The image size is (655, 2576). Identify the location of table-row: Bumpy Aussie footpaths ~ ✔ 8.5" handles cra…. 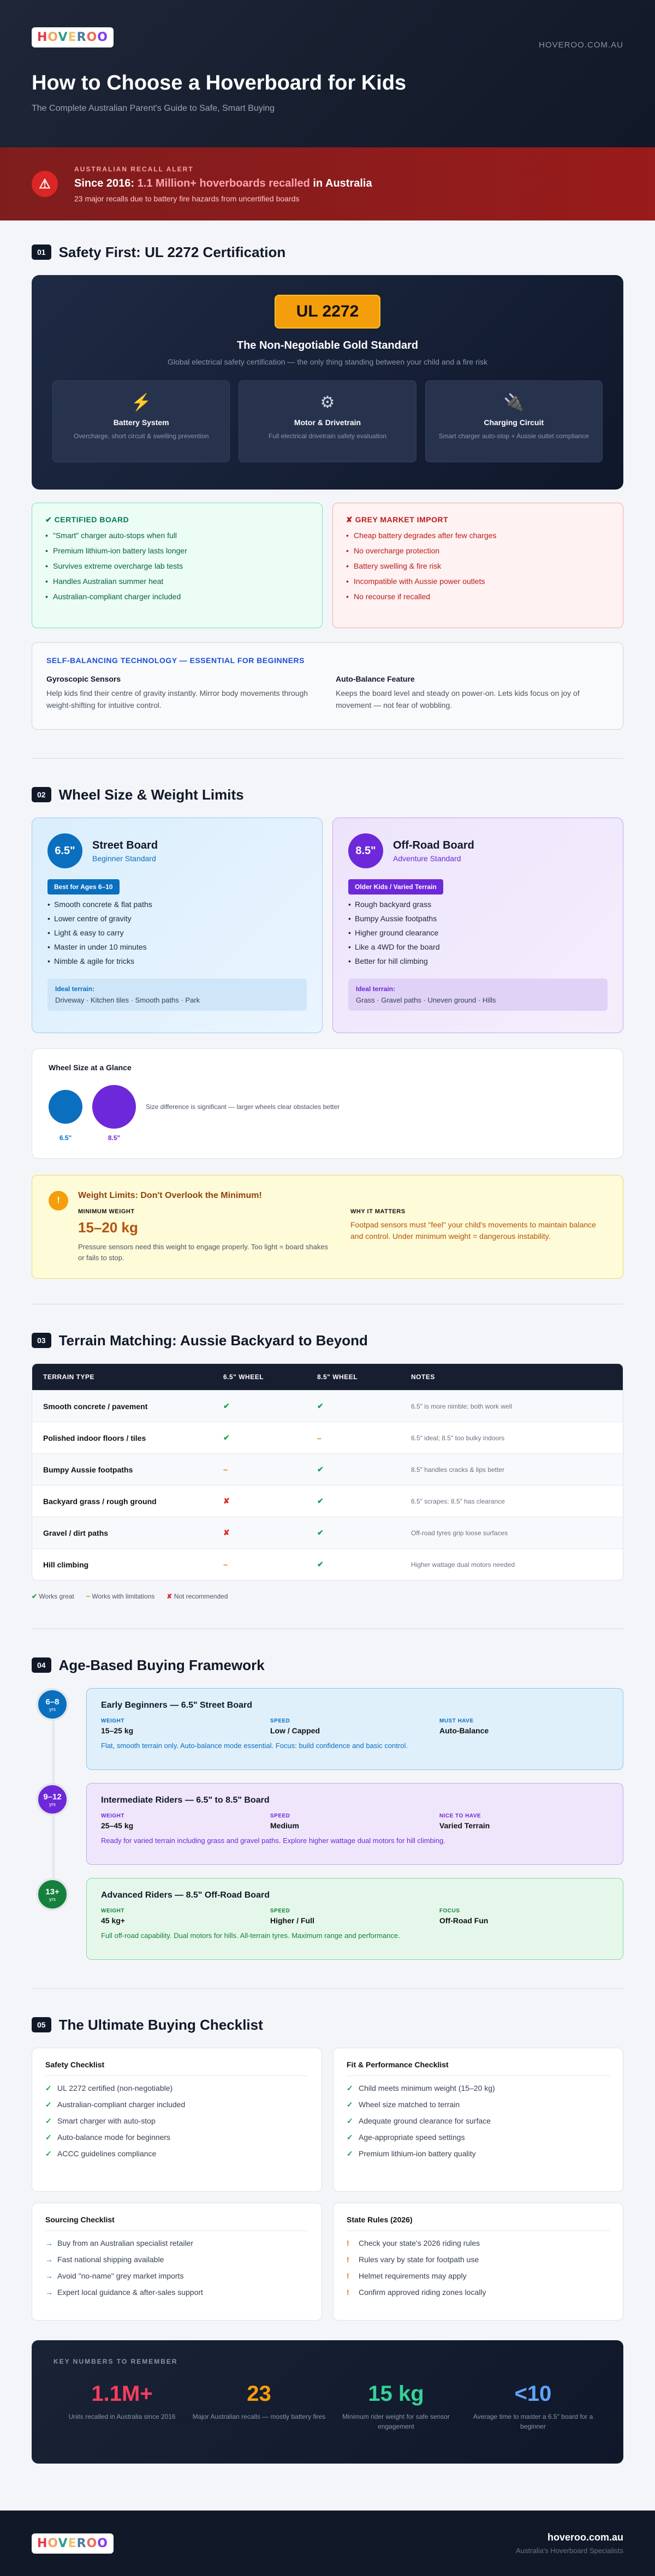
(327, 1469).